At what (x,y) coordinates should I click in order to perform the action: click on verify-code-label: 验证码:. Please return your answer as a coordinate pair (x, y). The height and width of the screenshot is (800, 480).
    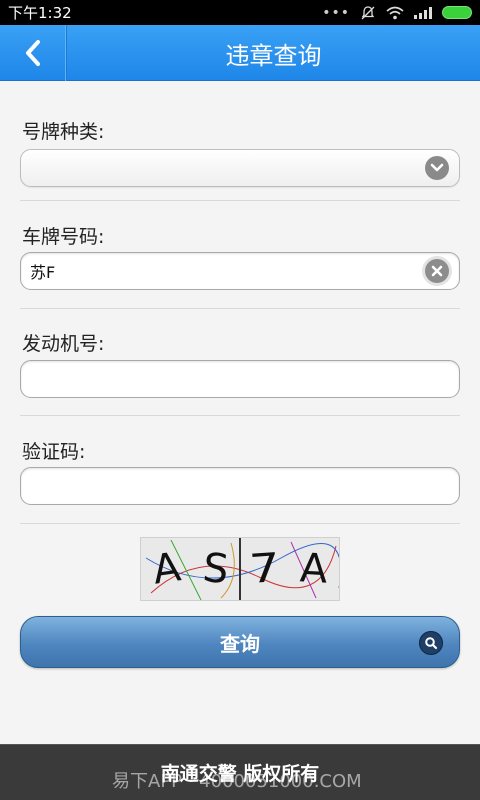
    Looking at the image, I should click on (54, 452).